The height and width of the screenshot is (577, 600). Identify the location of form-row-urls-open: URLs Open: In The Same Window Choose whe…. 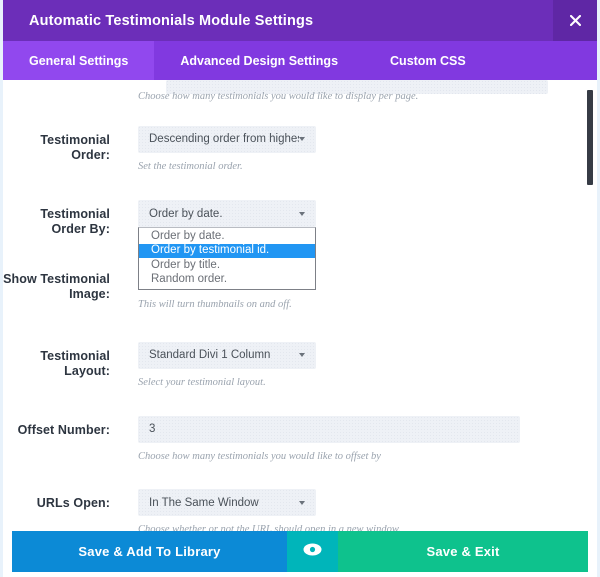
(300, 510).